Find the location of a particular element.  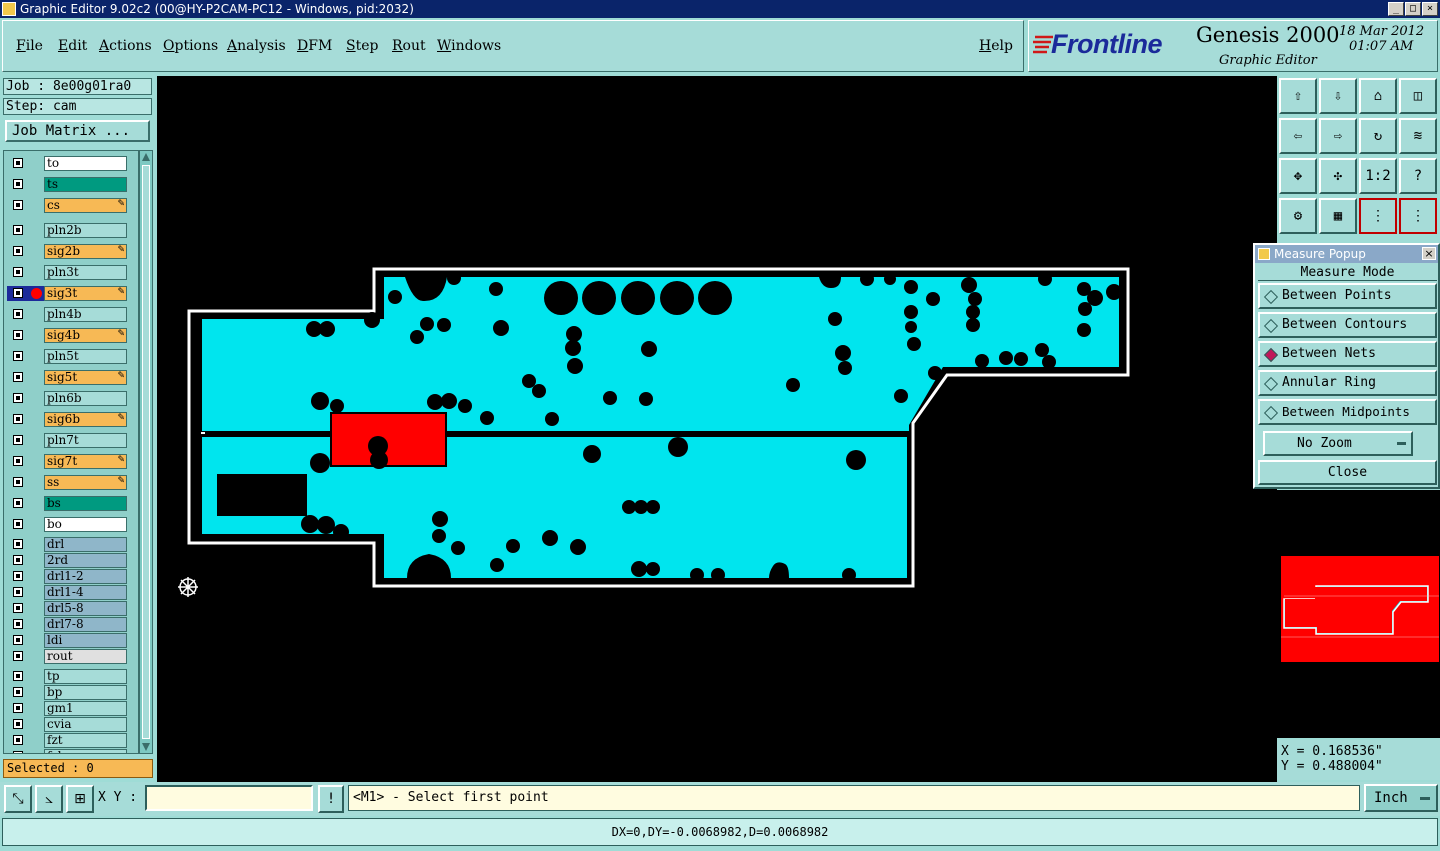

layer-name: ldi is located at coordinates (85, 640).